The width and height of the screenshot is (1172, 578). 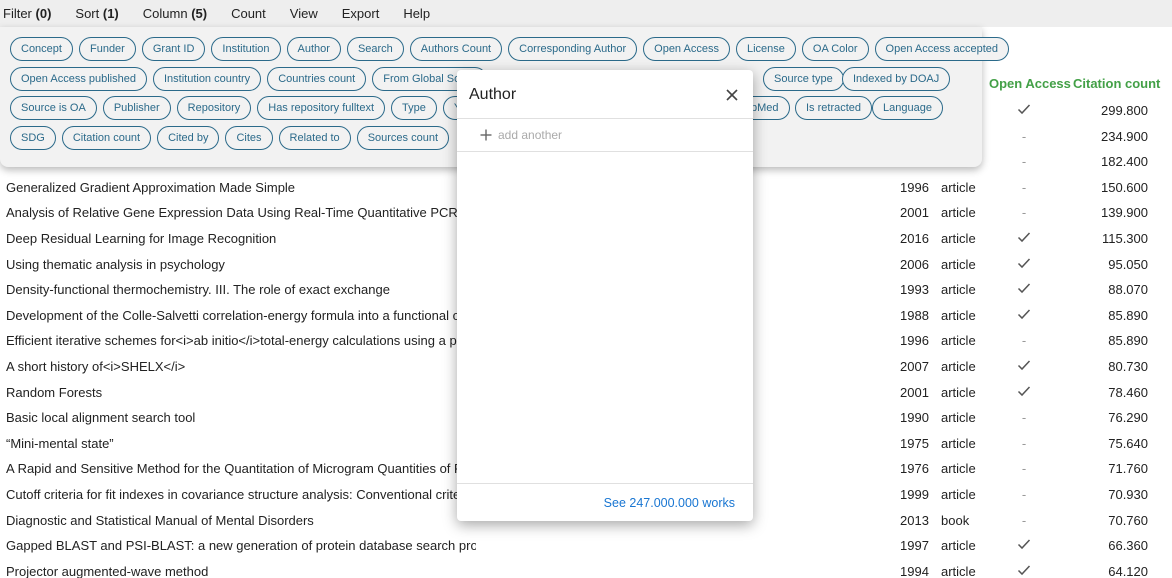 I want to click on column-header-citation-count: Citation count, so click(x=1116, y=83).